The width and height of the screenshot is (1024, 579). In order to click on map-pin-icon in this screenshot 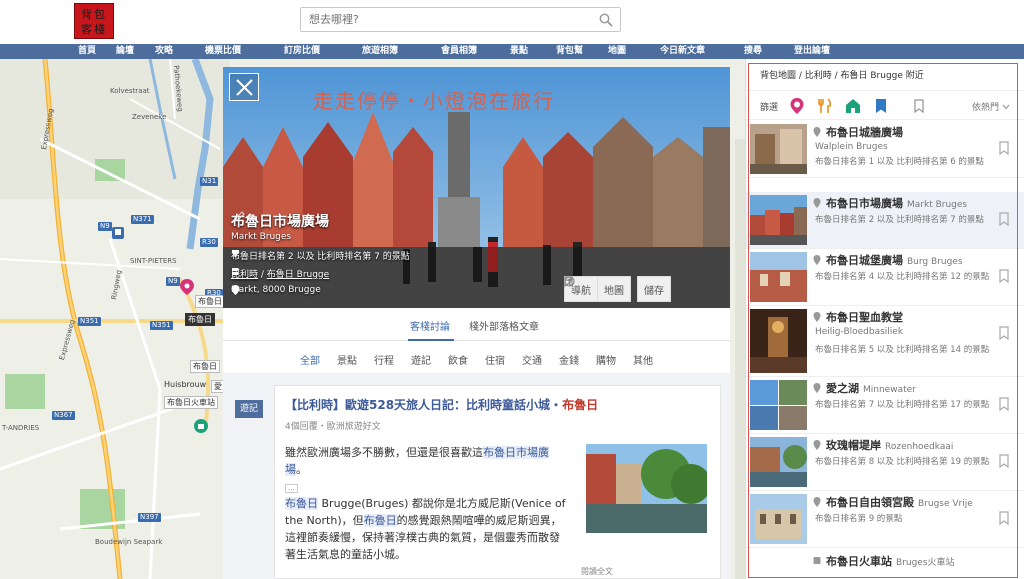, I will do `click(187, 287)`.